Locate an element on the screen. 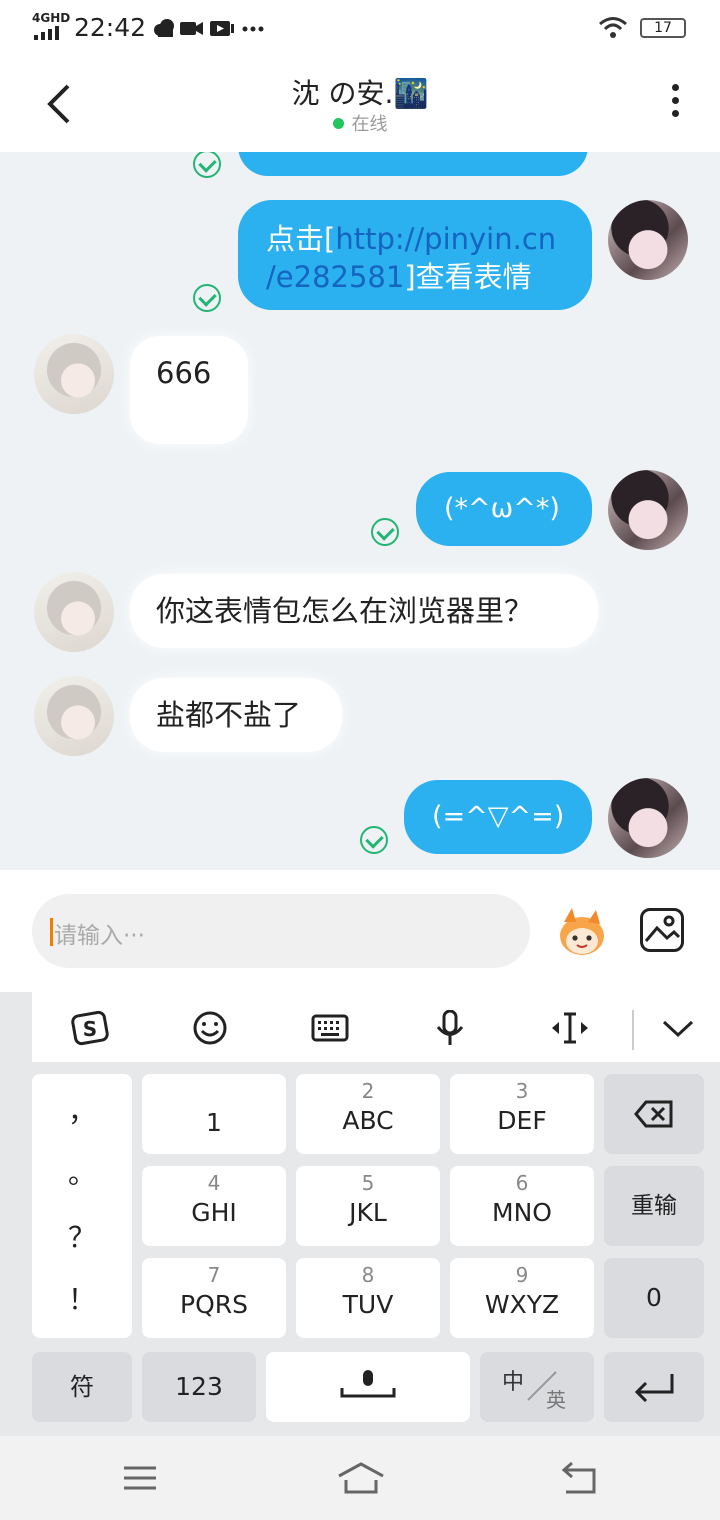 Image resolution: width=720 pixels, height=1520 pixels. key-3-def: 3 DEF is located at coordinates (522, 1114).